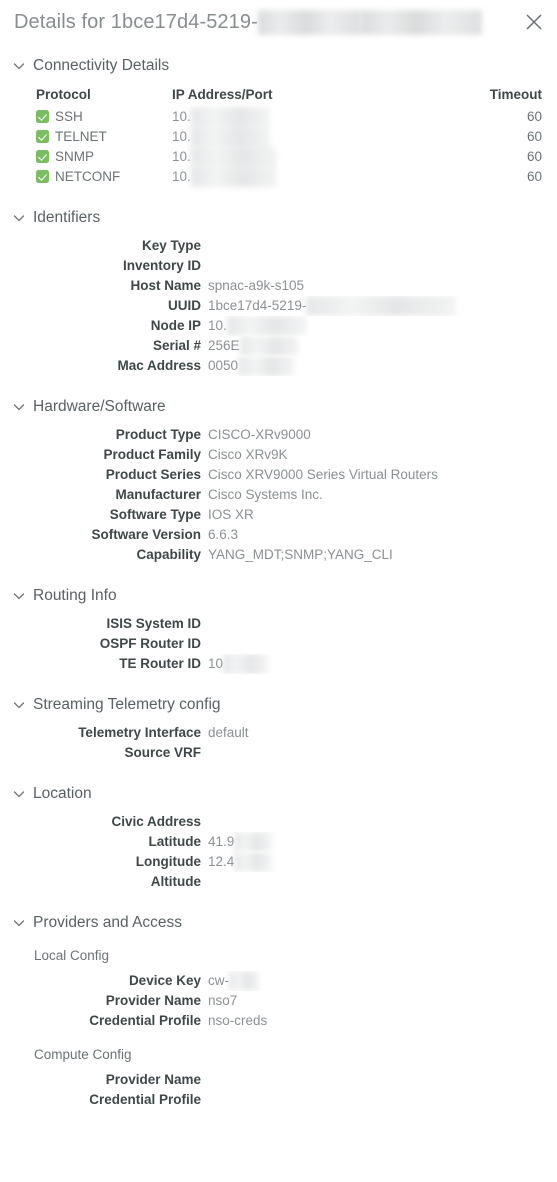  What do you see at coordinates (323, 474) in the screenshot?
I see `detail-value-text: Cisco XRV9000 Series Virtual Routers` at bounding box center [323, 474].